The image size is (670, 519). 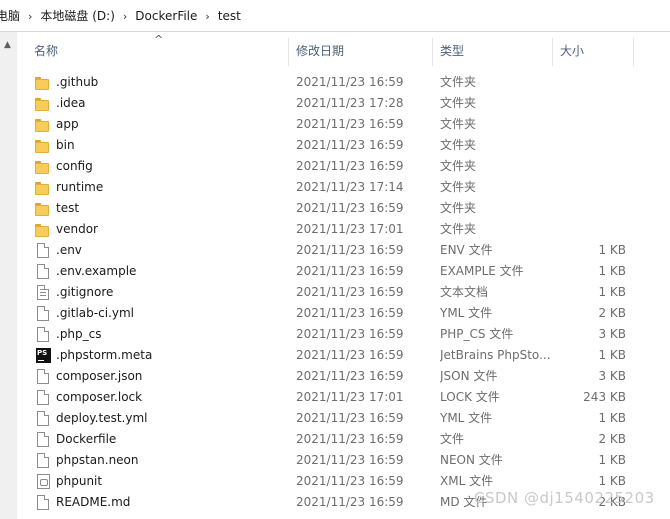 I want to click on breadcrumb-this-pc: 电脑, so click(x=12, y=16).